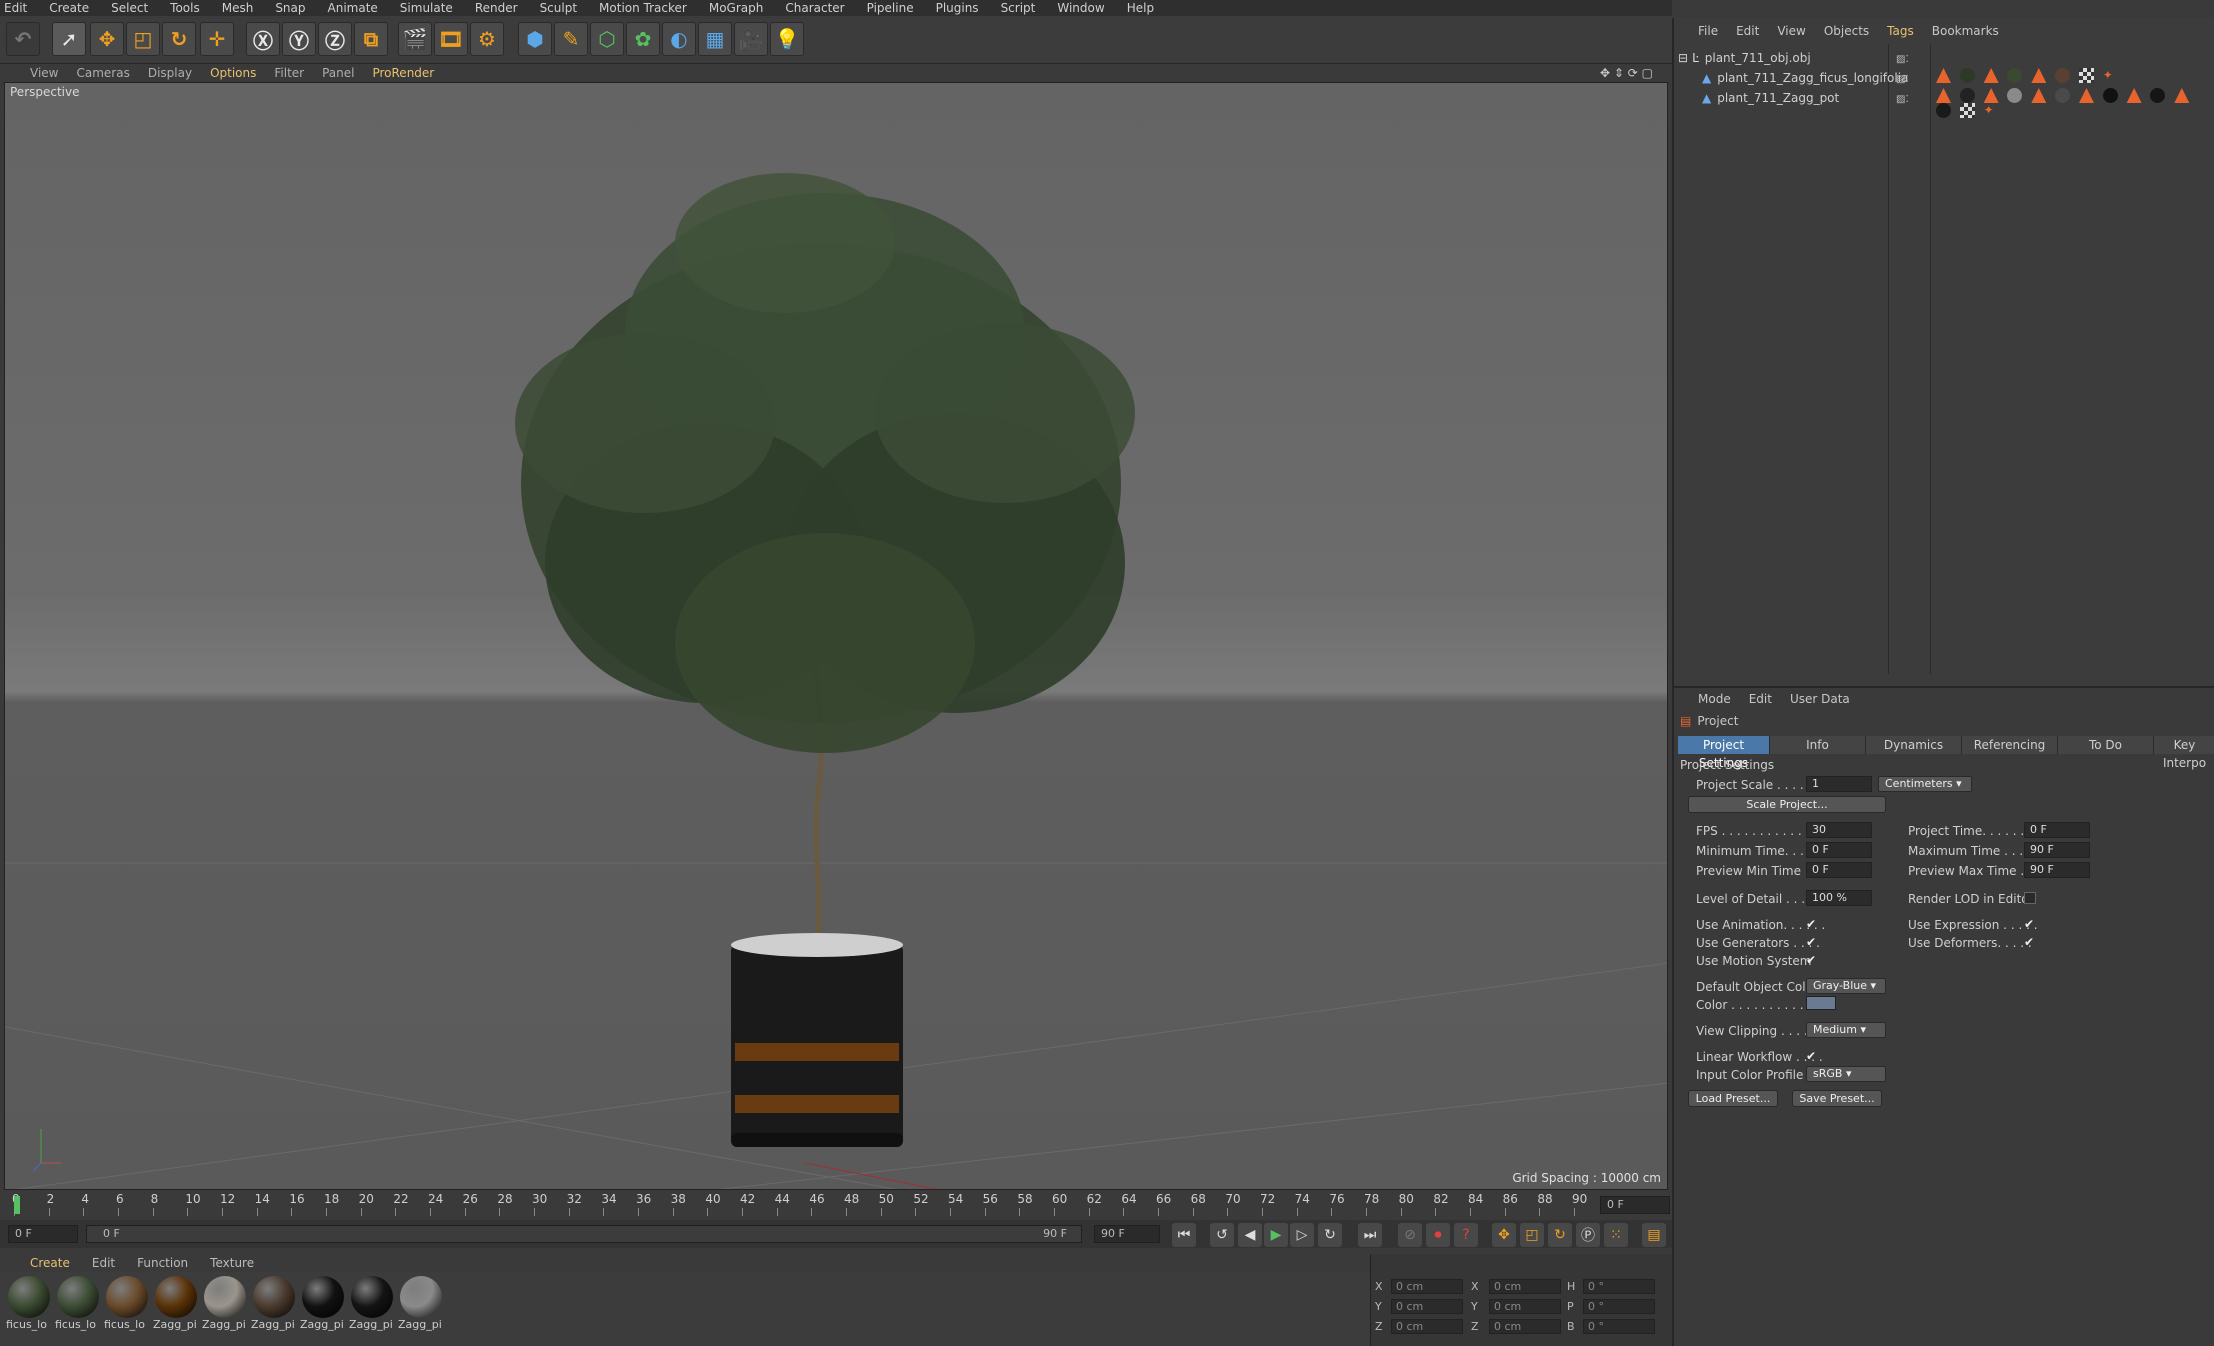 The image size is (2214, 1346). Describe the element at coordinates (1778, 98) in the screenshot. I see `object-name: plant_711_Zagg_pot` at that location.